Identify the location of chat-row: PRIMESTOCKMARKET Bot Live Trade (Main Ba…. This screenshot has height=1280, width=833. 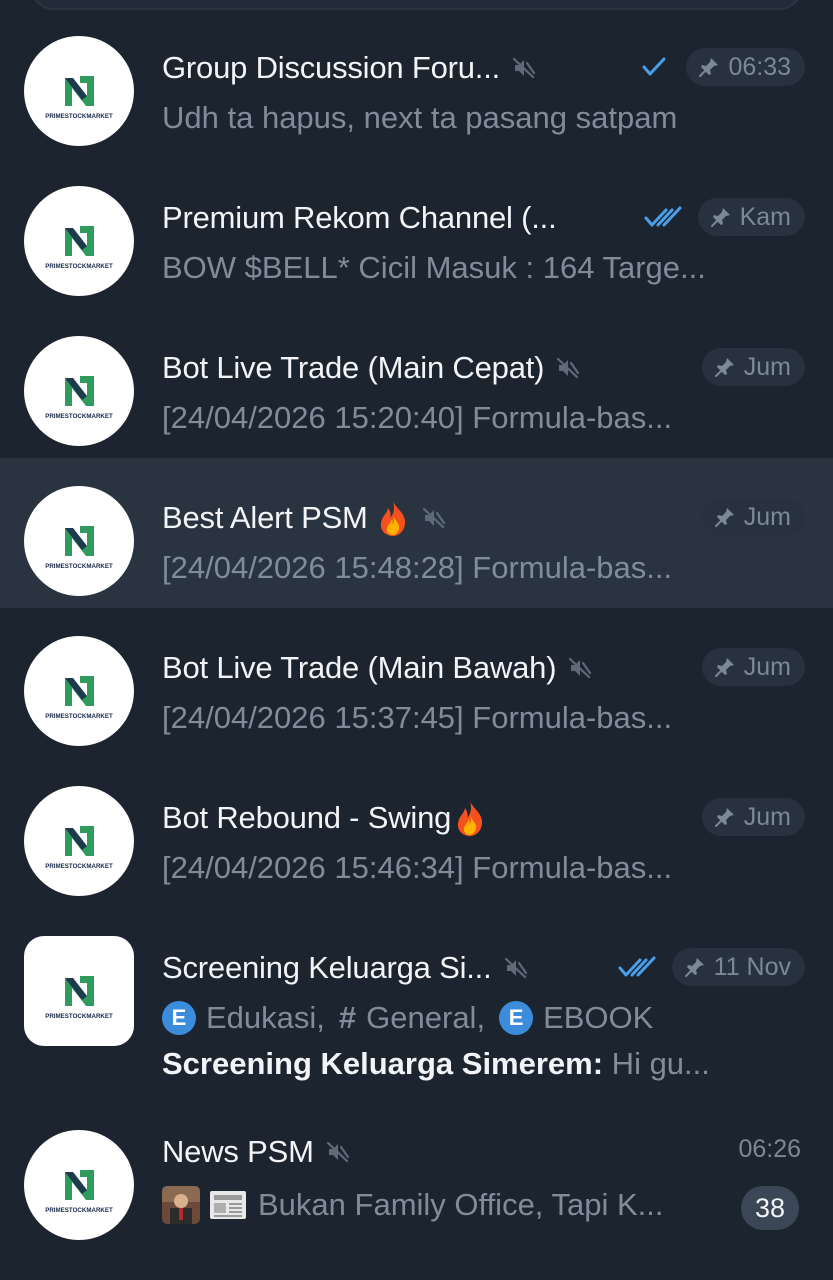
(416, 683).